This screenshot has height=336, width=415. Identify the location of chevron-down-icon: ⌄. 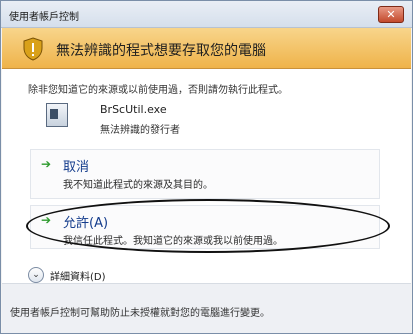
(36, 275).